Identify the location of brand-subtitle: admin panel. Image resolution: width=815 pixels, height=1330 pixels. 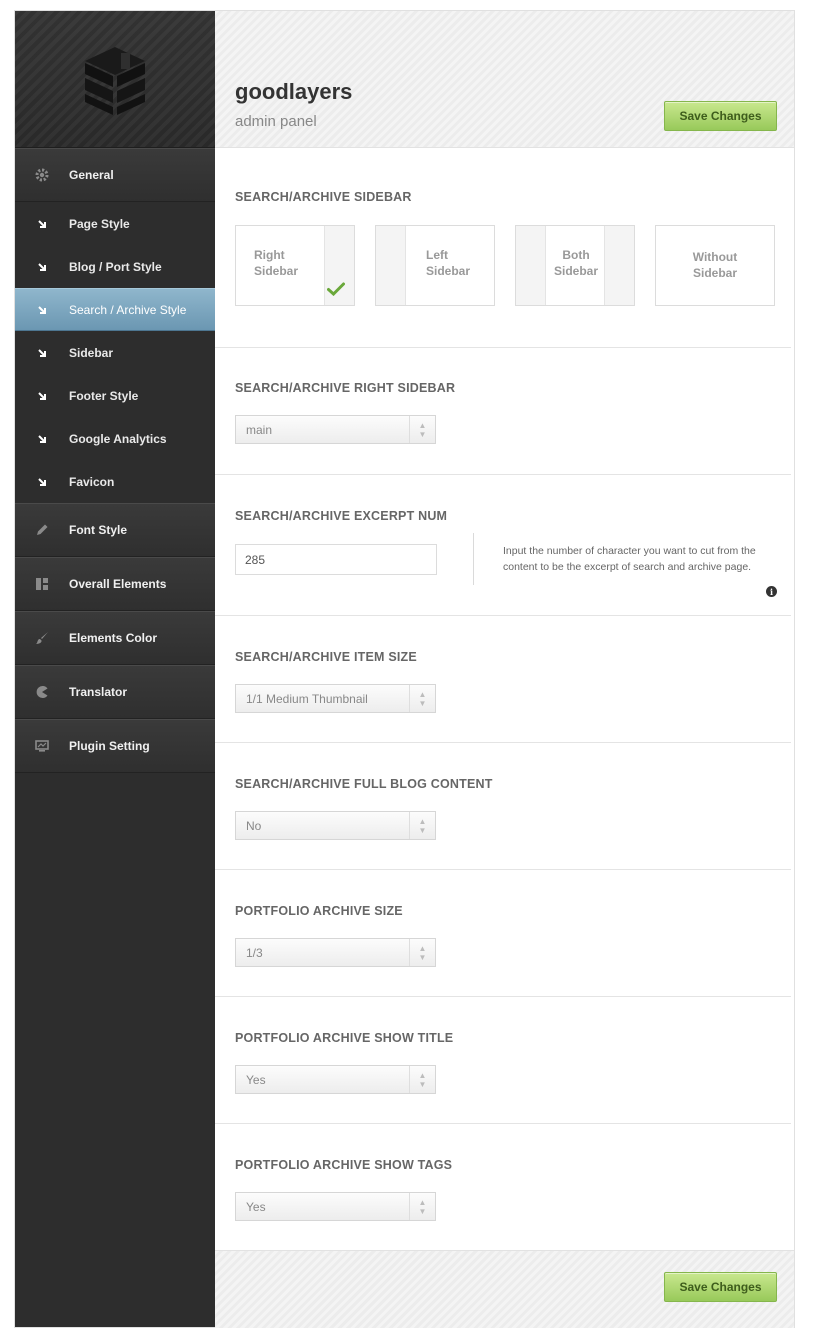
(276, 121).